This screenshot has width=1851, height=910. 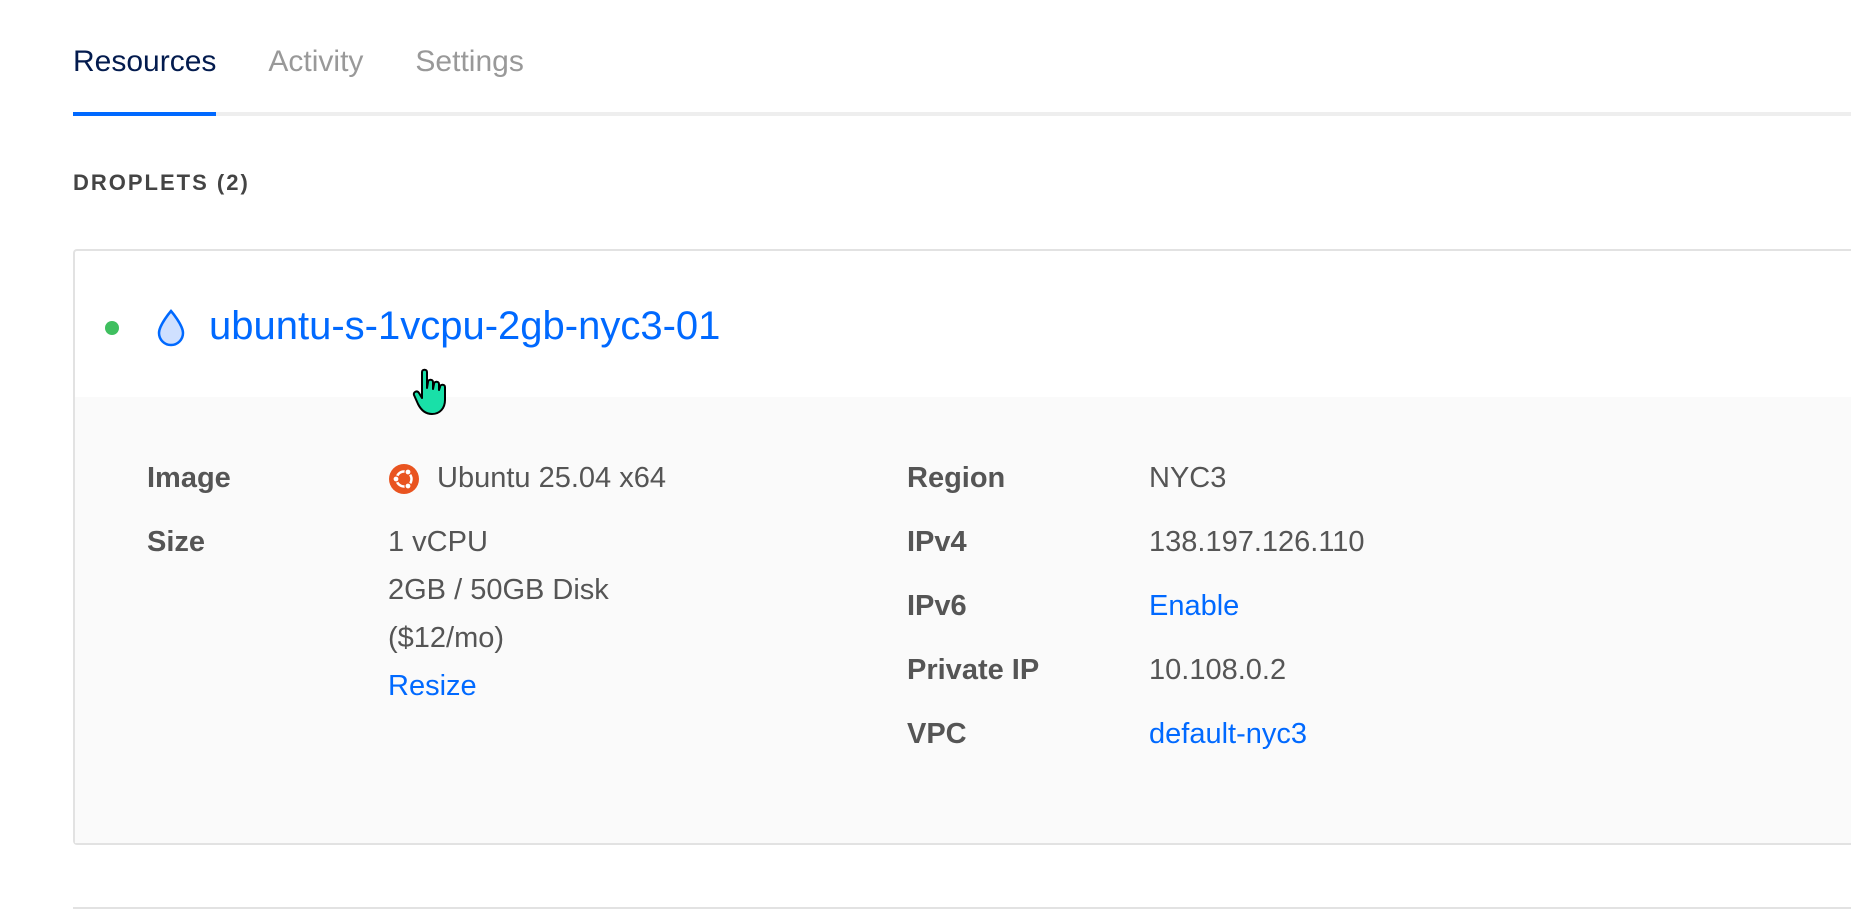 What do you see at coordinates (937, 606) in the screenshot?
I see `ipv6-label: IPv6` at bounding box center [937, 606].